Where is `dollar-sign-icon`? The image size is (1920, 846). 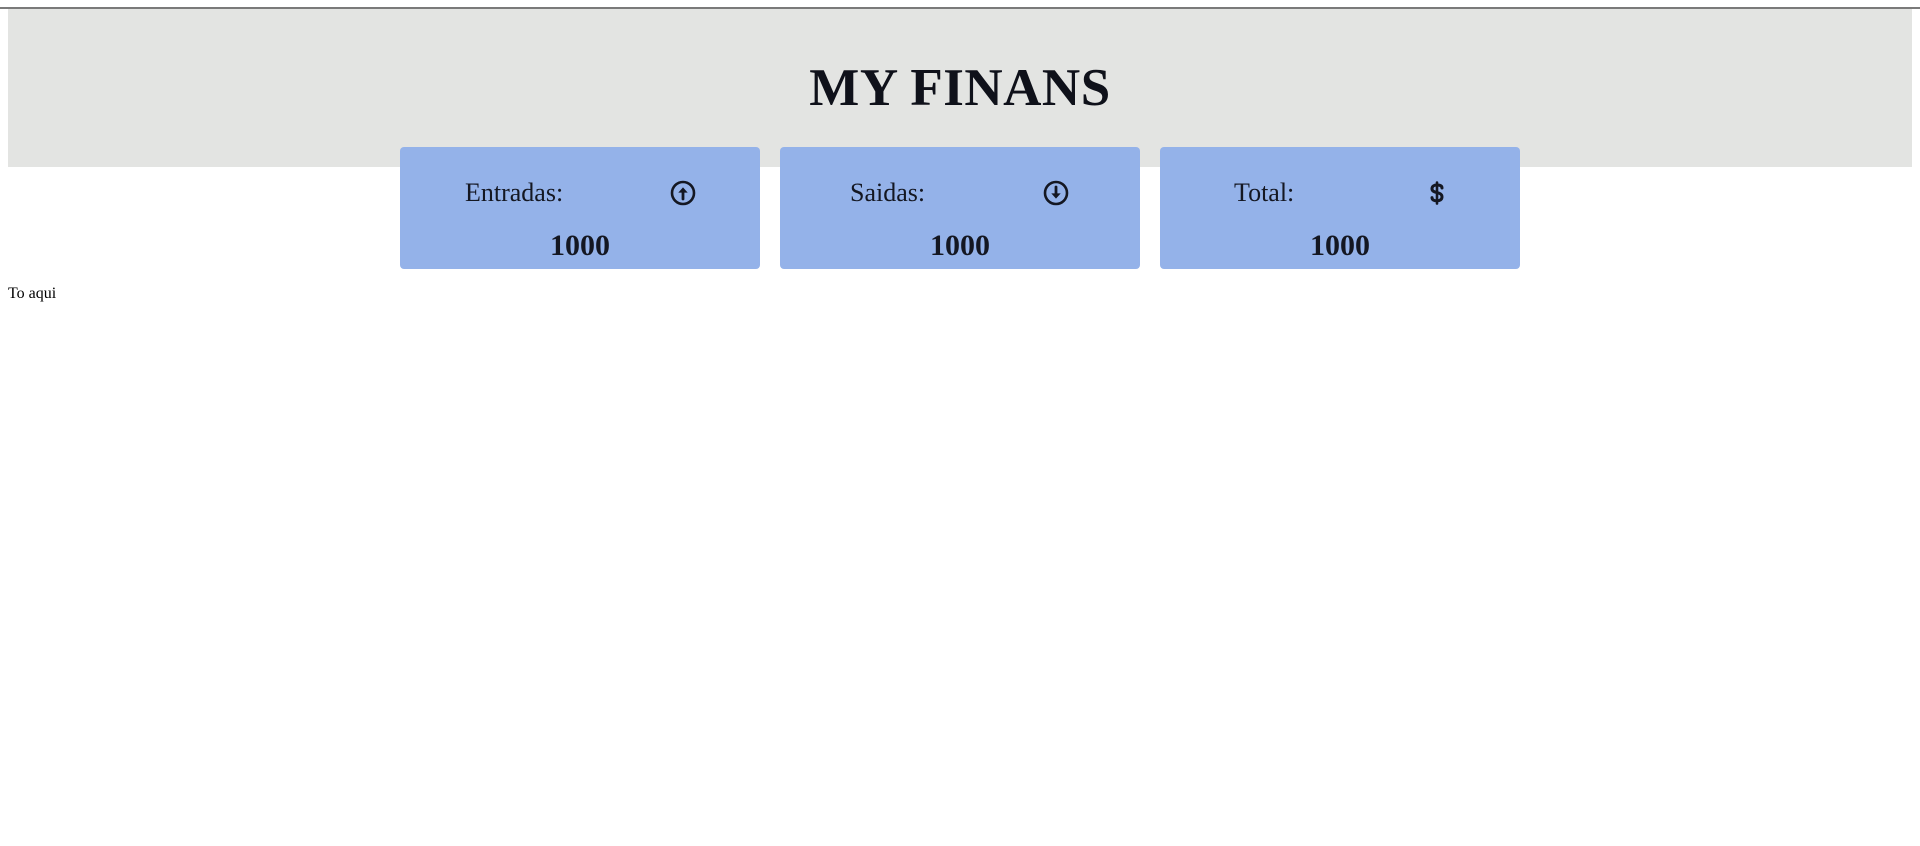
dollar-sign-icon is located at coordinates (1437, 193).